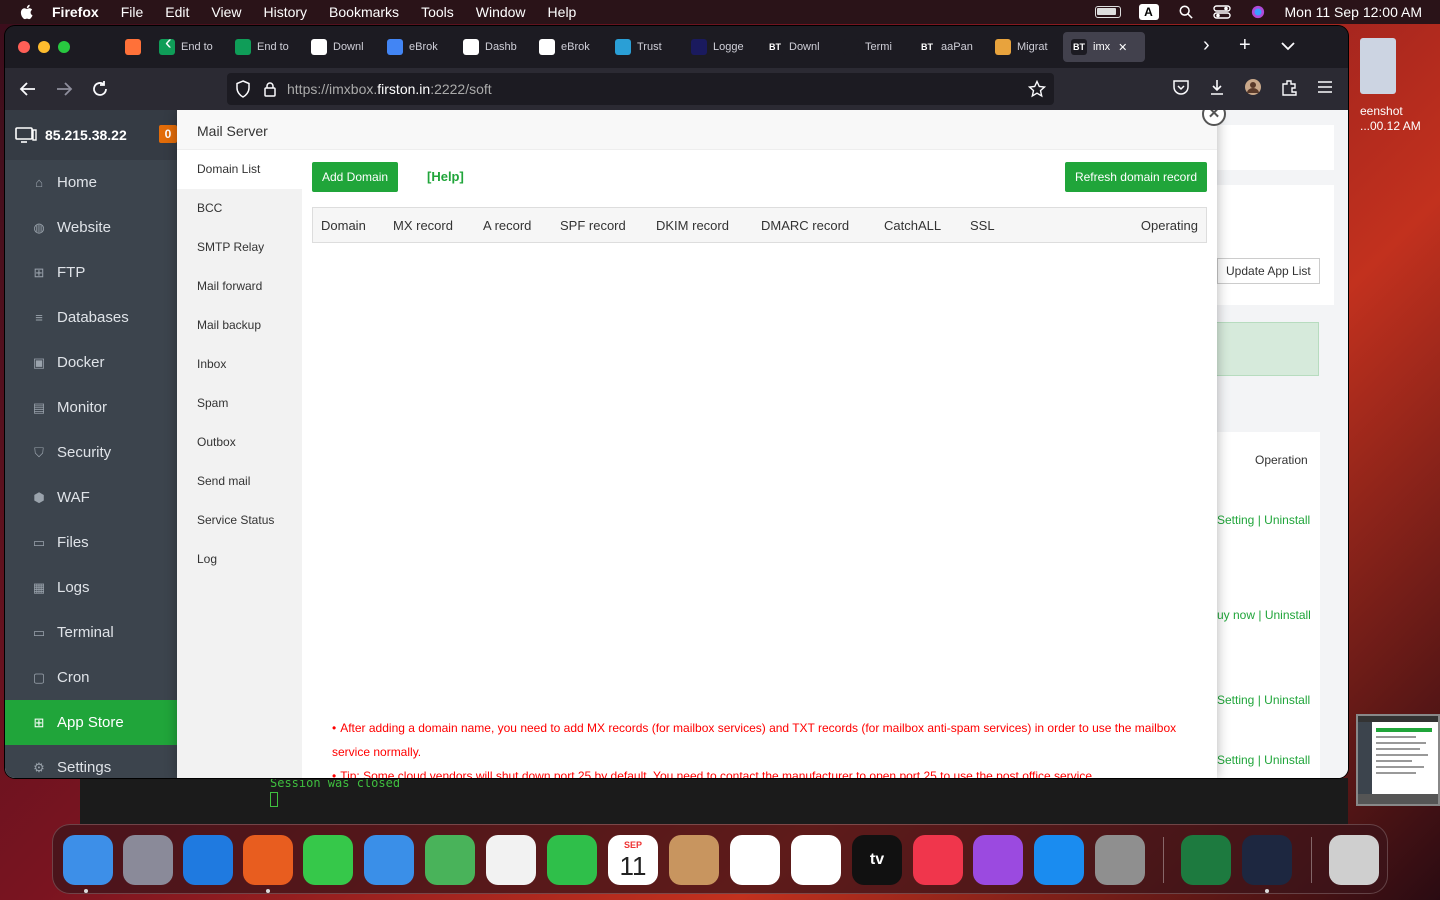  Describe the element at coordinates (1217, 87) in the screenshot. I see `downloads-icon` at that location.